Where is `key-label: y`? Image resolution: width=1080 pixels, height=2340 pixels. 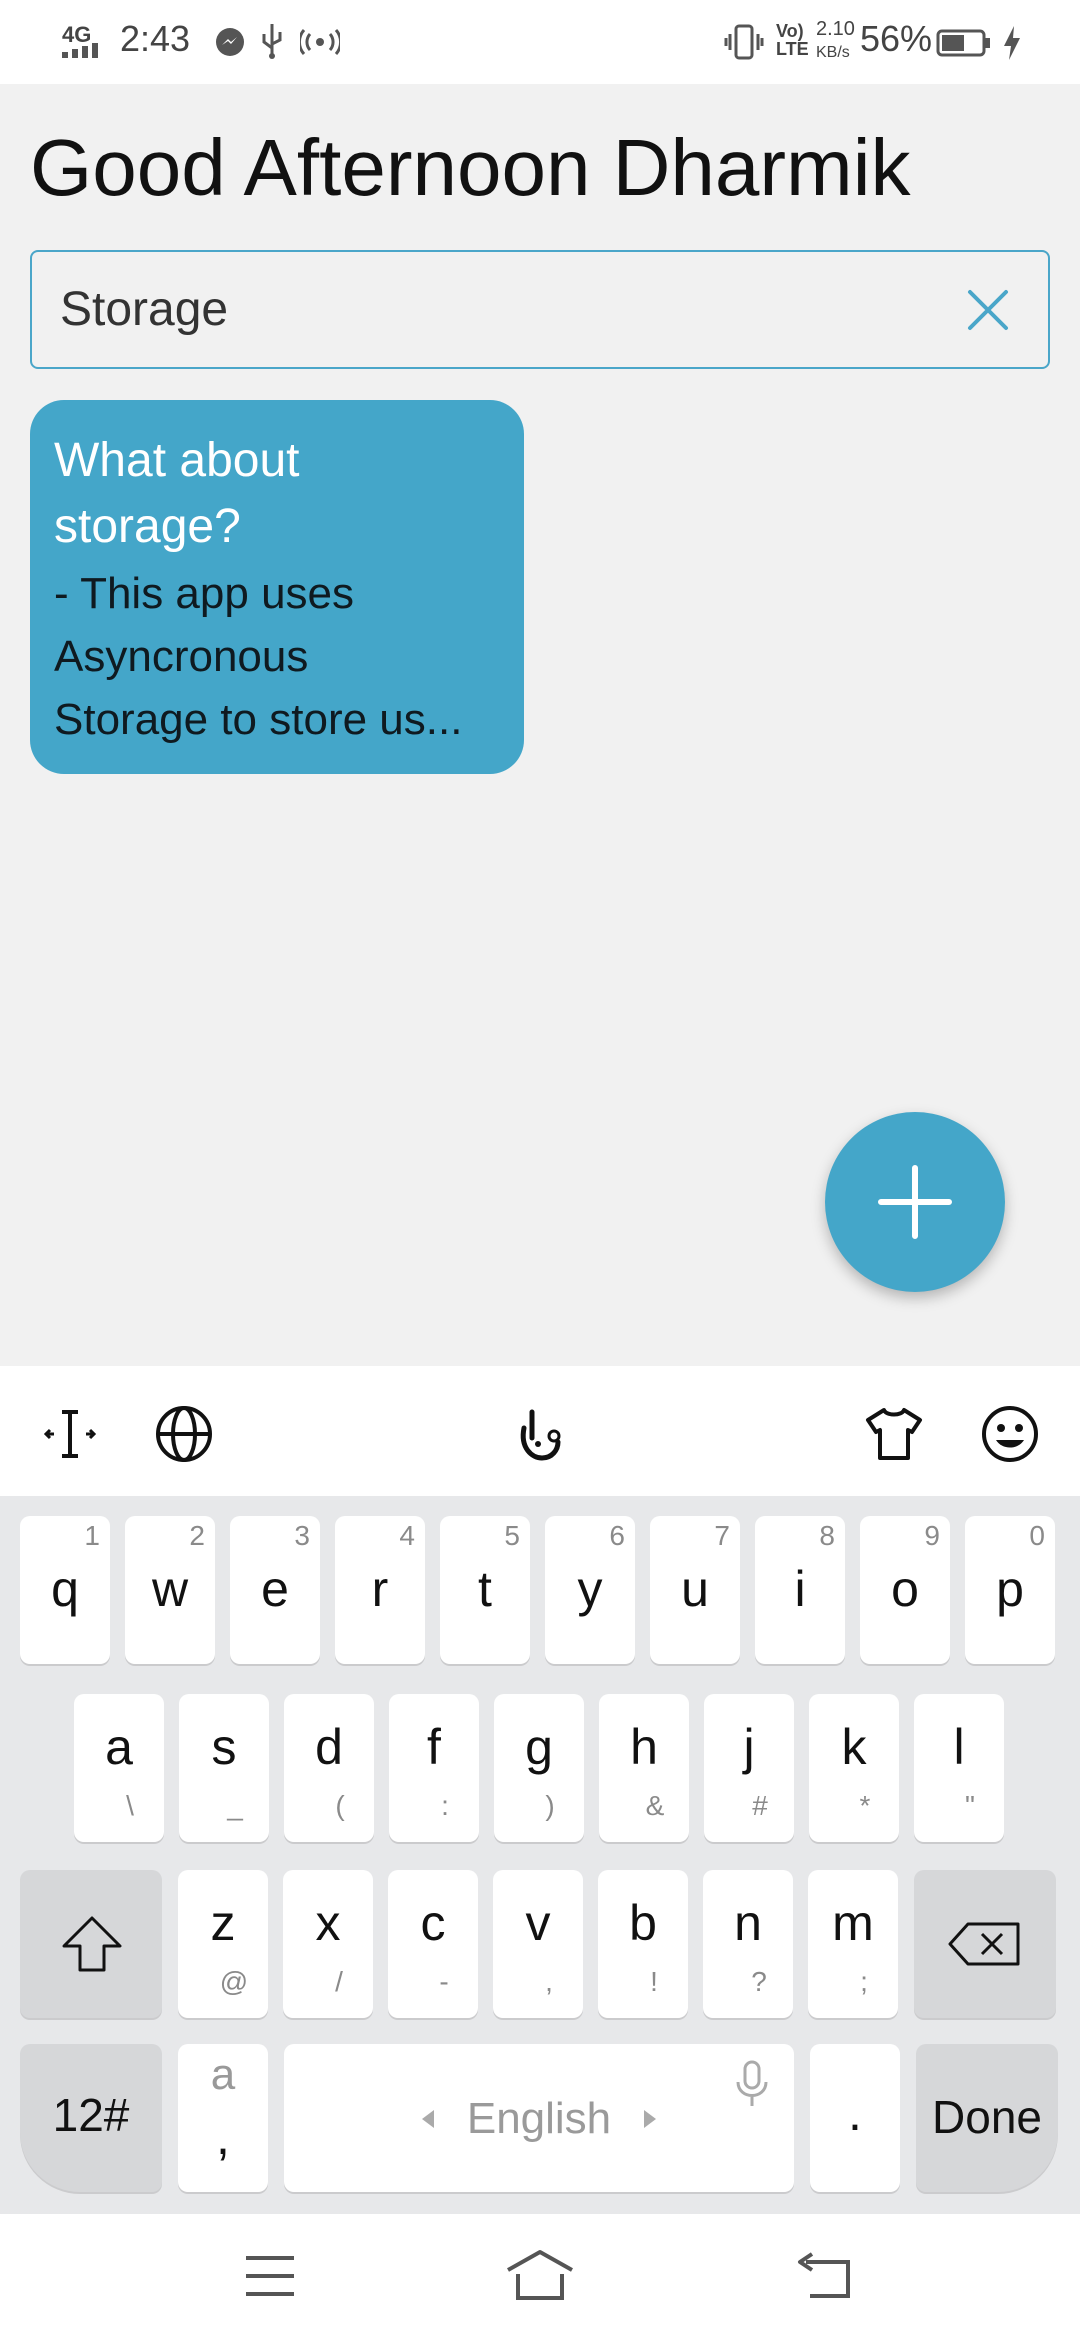
key-label: y is located at coordinates (590, 1589).